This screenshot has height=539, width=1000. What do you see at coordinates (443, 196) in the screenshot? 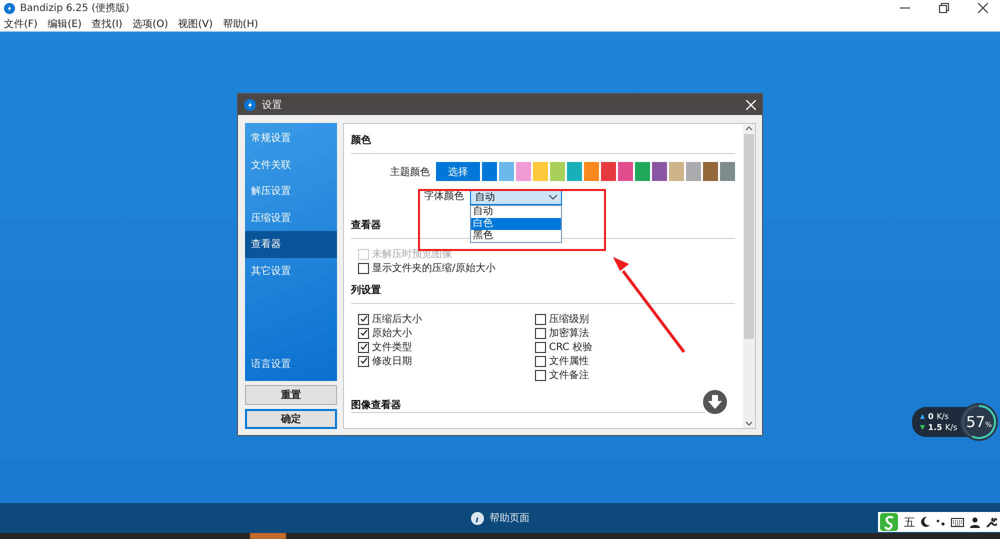
I see `font-color-label: 字体颜色` at bounding box center [443, 196].